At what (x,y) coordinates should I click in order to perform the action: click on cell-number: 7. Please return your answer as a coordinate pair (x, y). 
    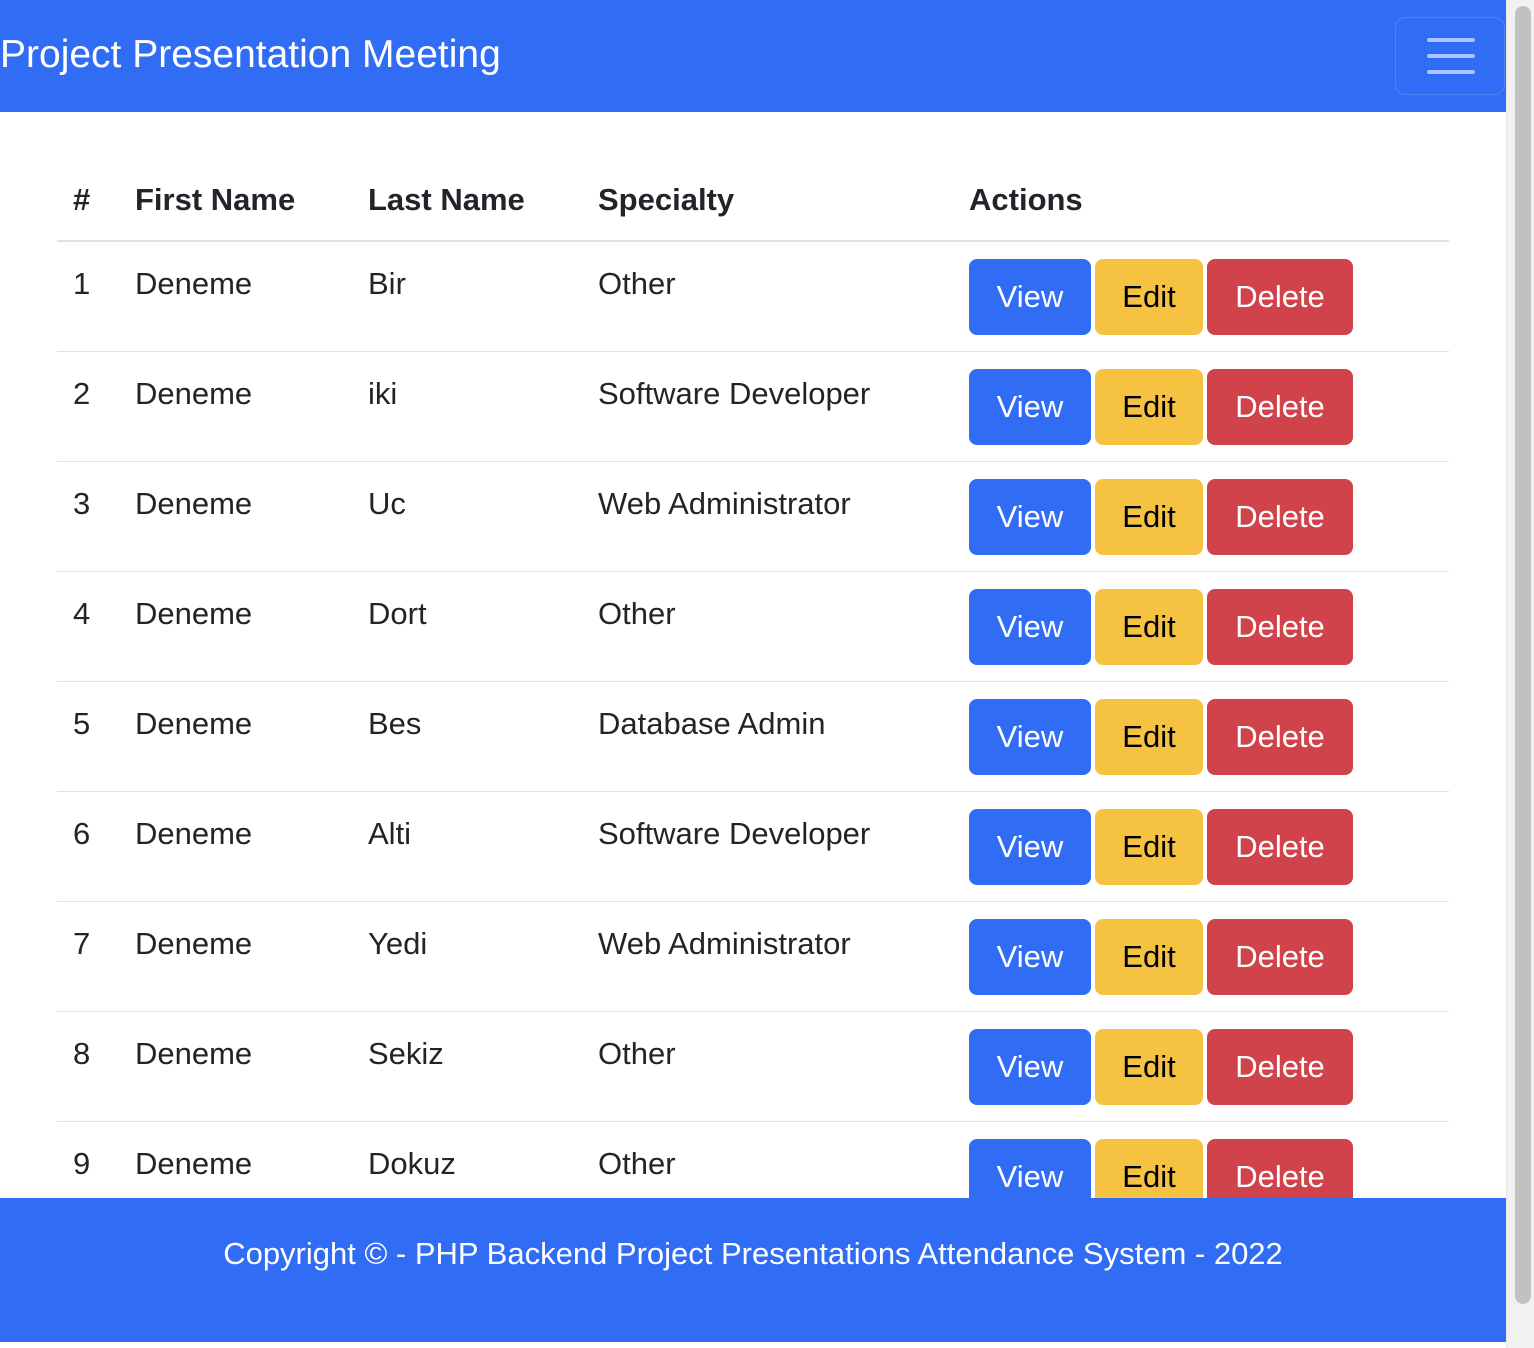
    Looking at the image, I should click on (88, 956).